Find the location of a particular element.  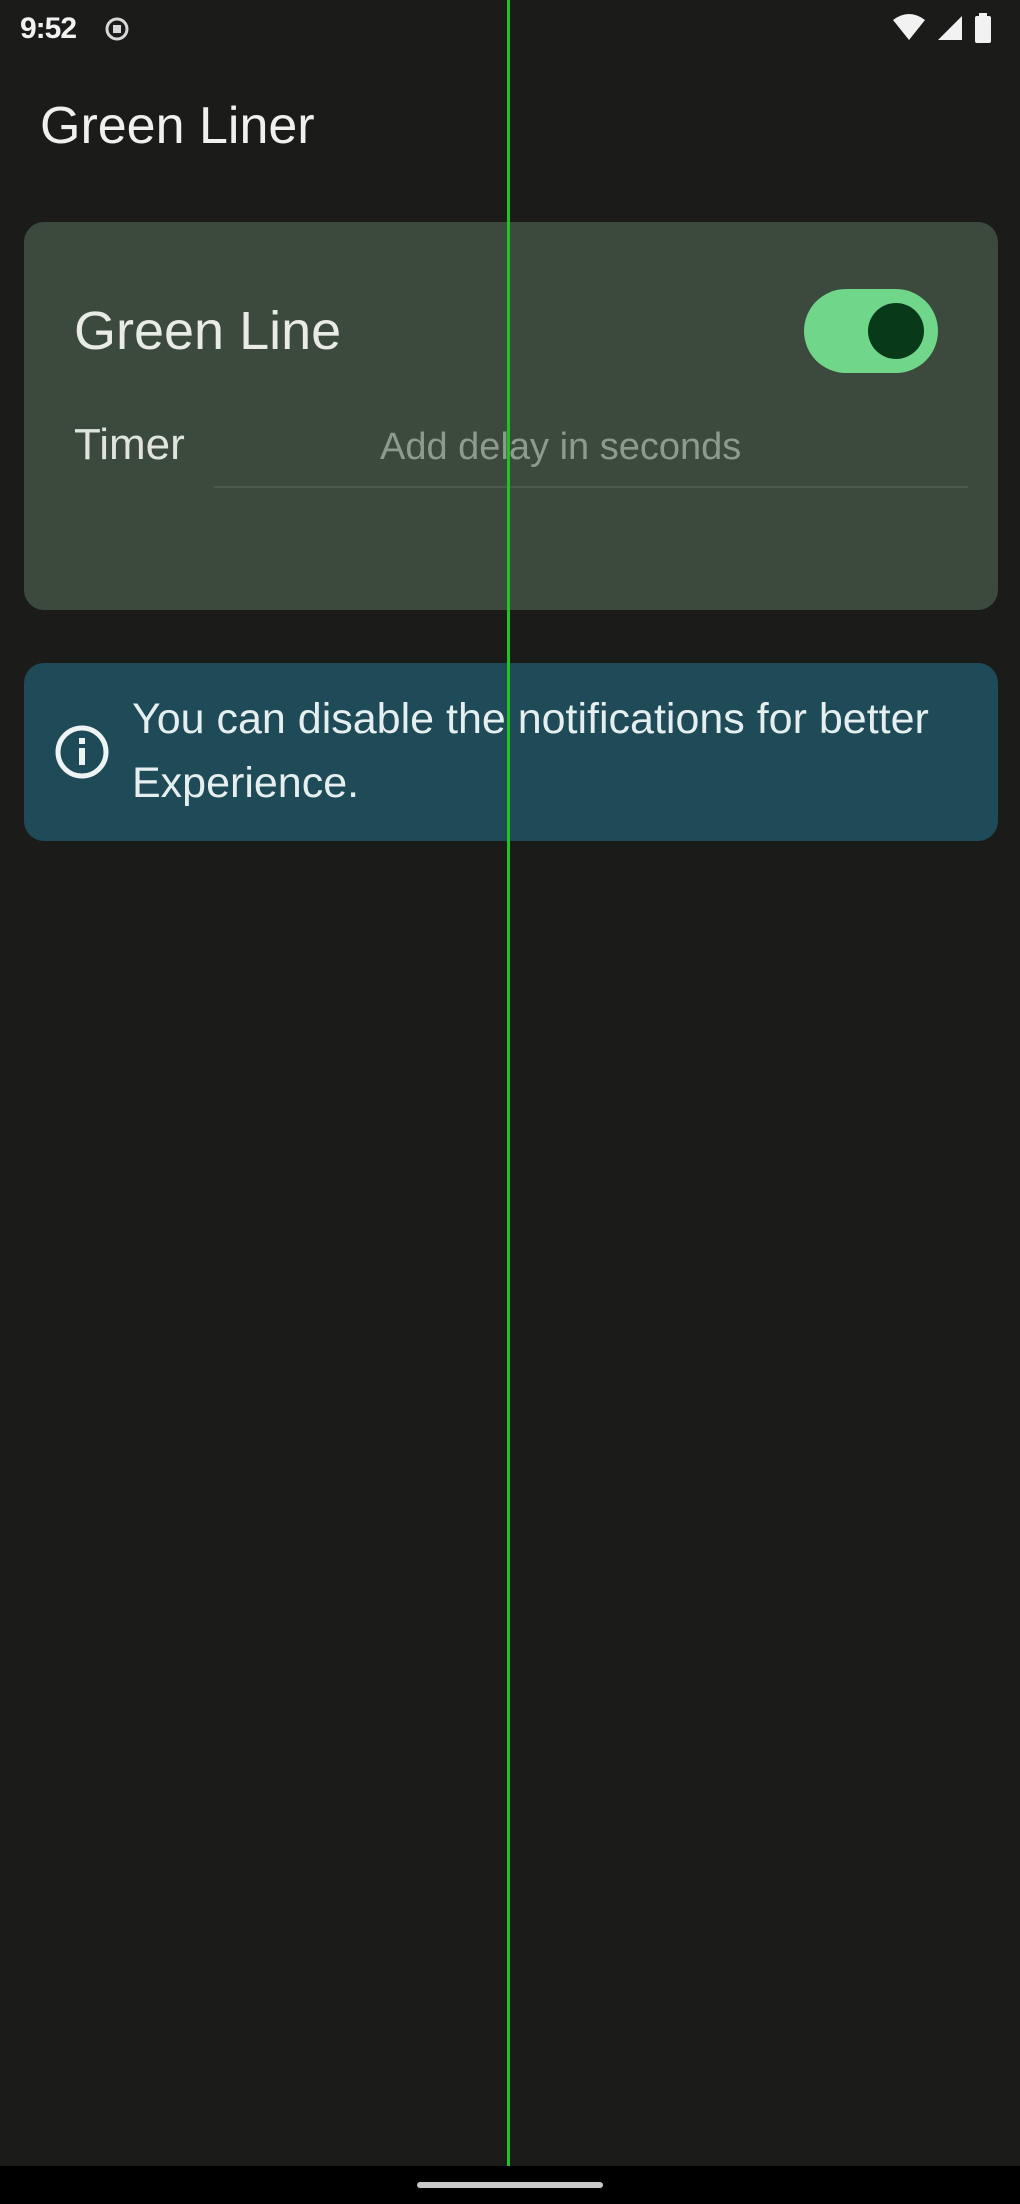

wifi-icon is located at coordinates (909, 30).